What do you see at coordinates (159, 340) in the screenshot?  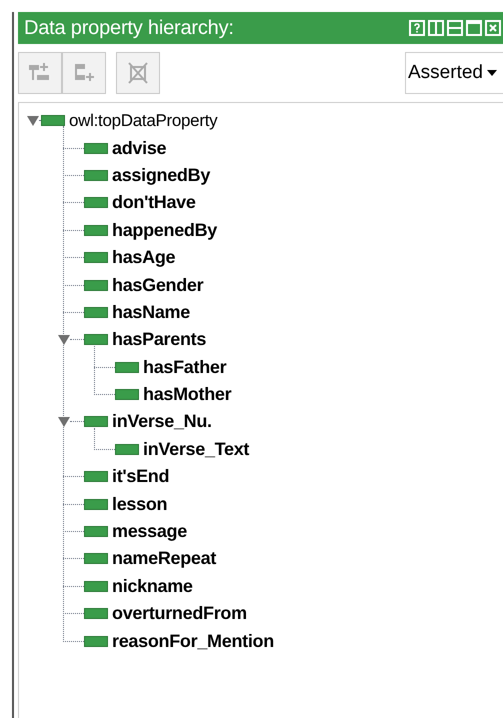 I see `tree-item: hasParents` at bounding box center [159, 340].